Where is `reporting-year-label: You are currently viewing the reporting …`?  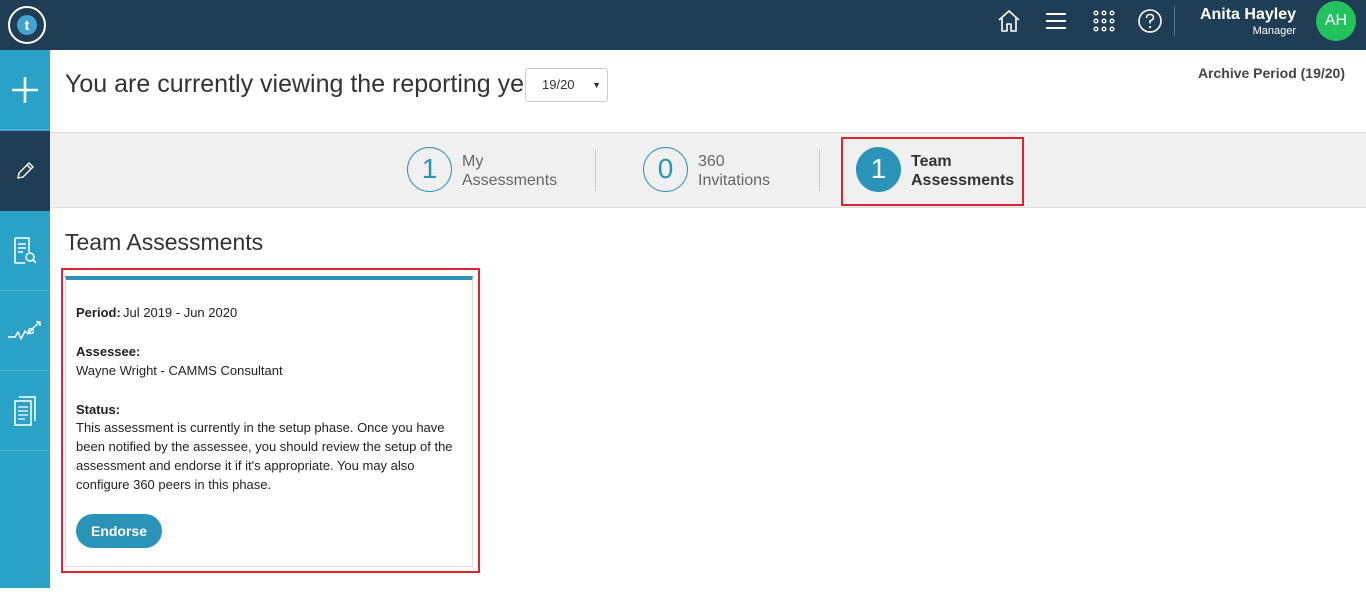 reporting-year-label: You are currently viewing the reporting … is located at coordinates (306, 84).